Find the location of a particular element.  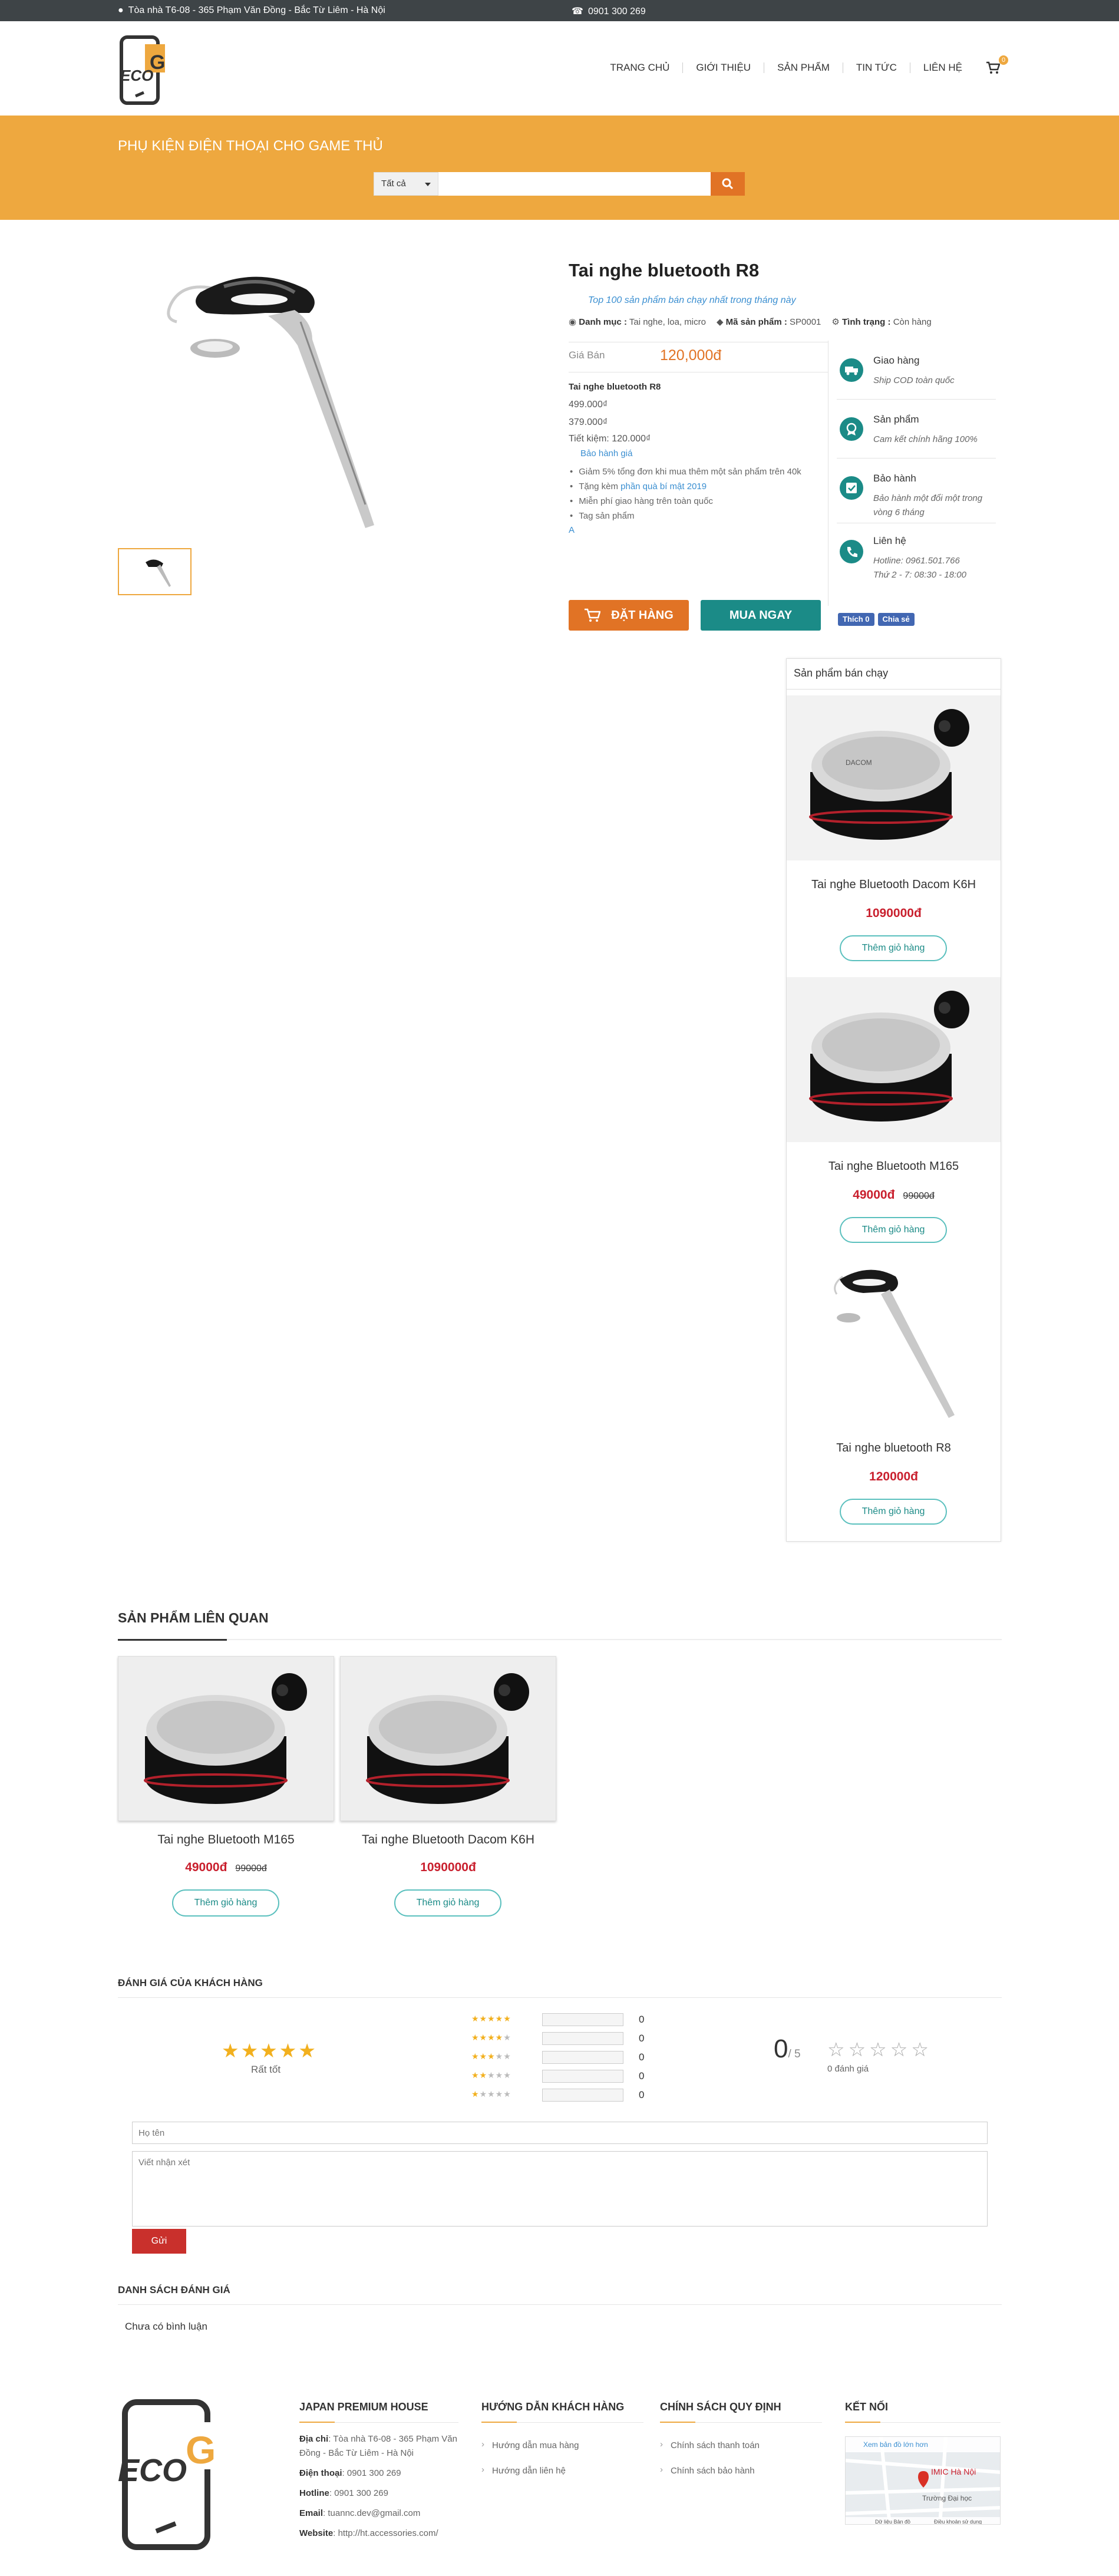

order-button: ĐẶT HÀNG is located at coordinates (629, 615).